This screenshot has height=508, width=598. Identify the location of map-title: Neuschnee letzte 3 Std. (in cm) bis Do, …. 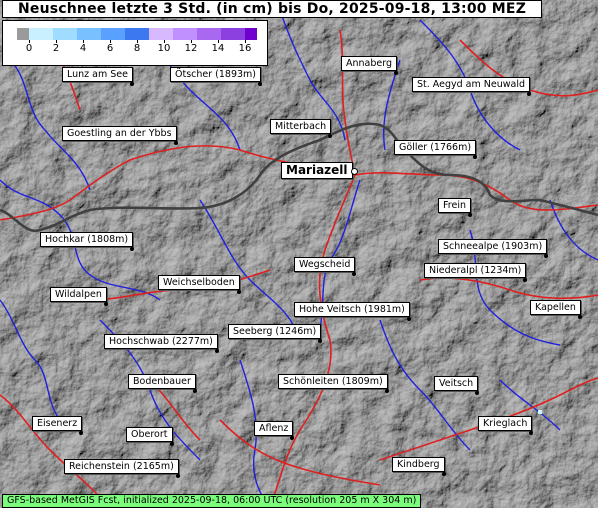
(272, 9).